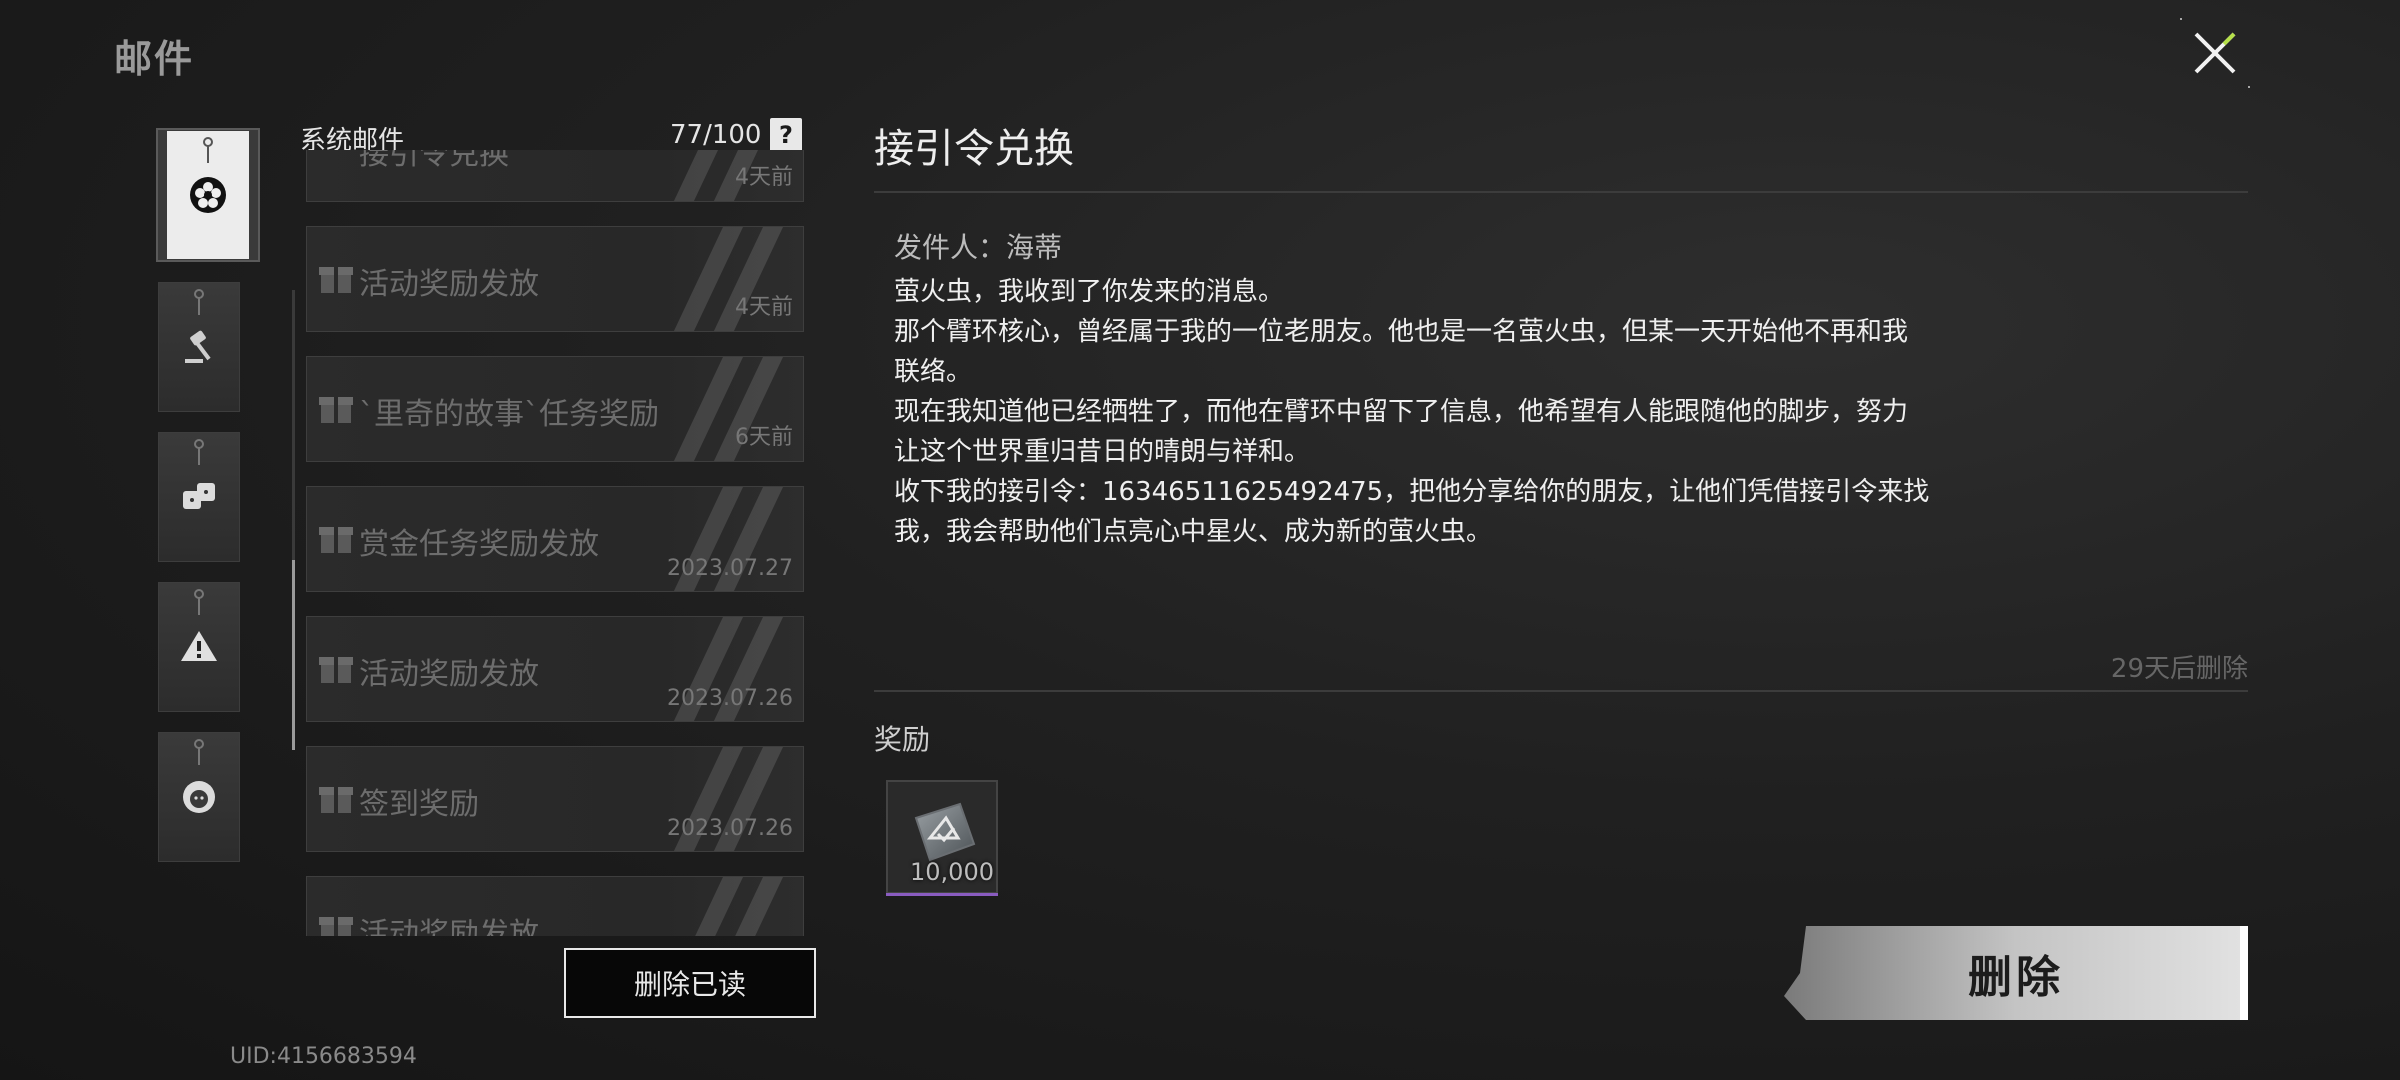 The width and height of the screenshot is (2400, 1080). I want to click on category-auction, so click(199, 347).